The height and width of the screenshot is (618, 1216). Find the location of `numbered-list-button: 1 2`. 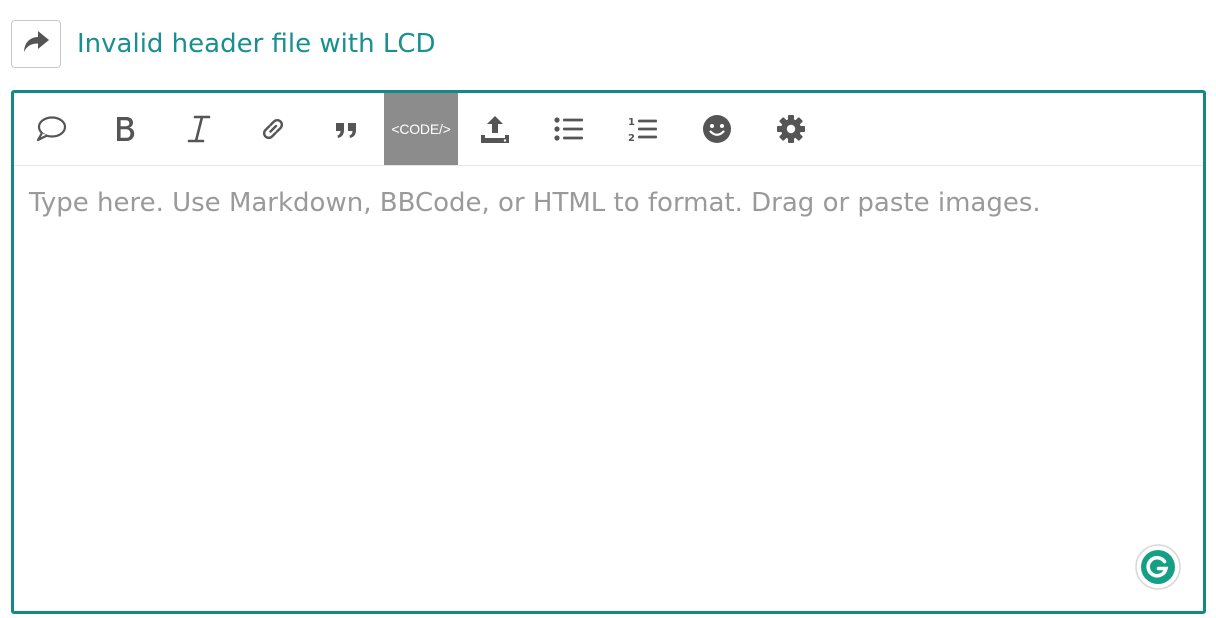

numbered-list-button: 1 2 is located at coordinates (643, 129).